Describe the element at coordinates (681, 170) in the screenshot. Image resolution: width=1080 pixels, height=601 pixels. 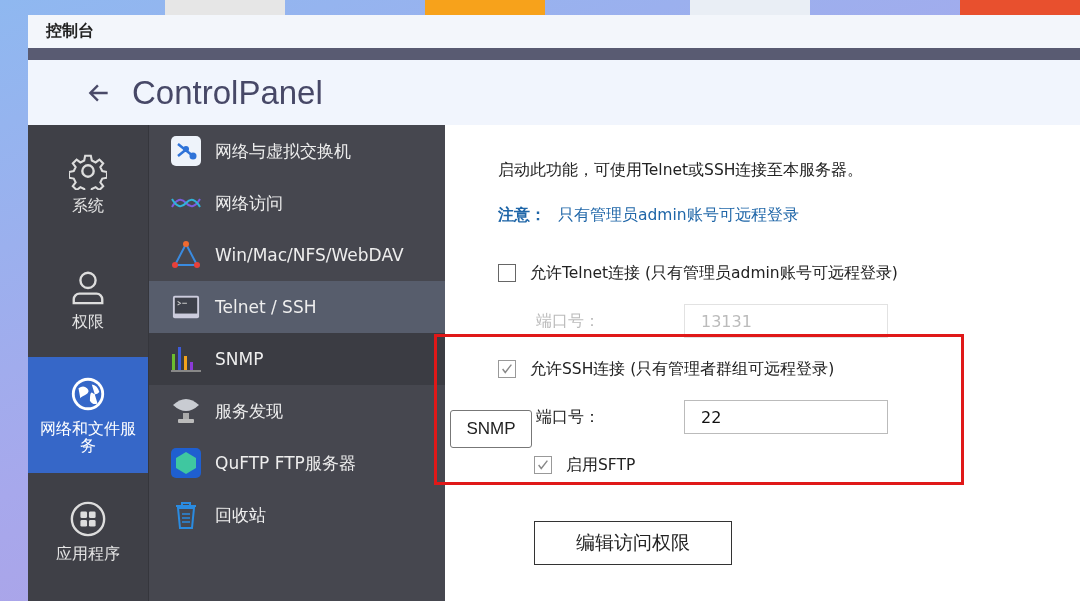
I see `description-text: 启动此功能，可使用Telnet或SSH连接至本服务器。` at that location.